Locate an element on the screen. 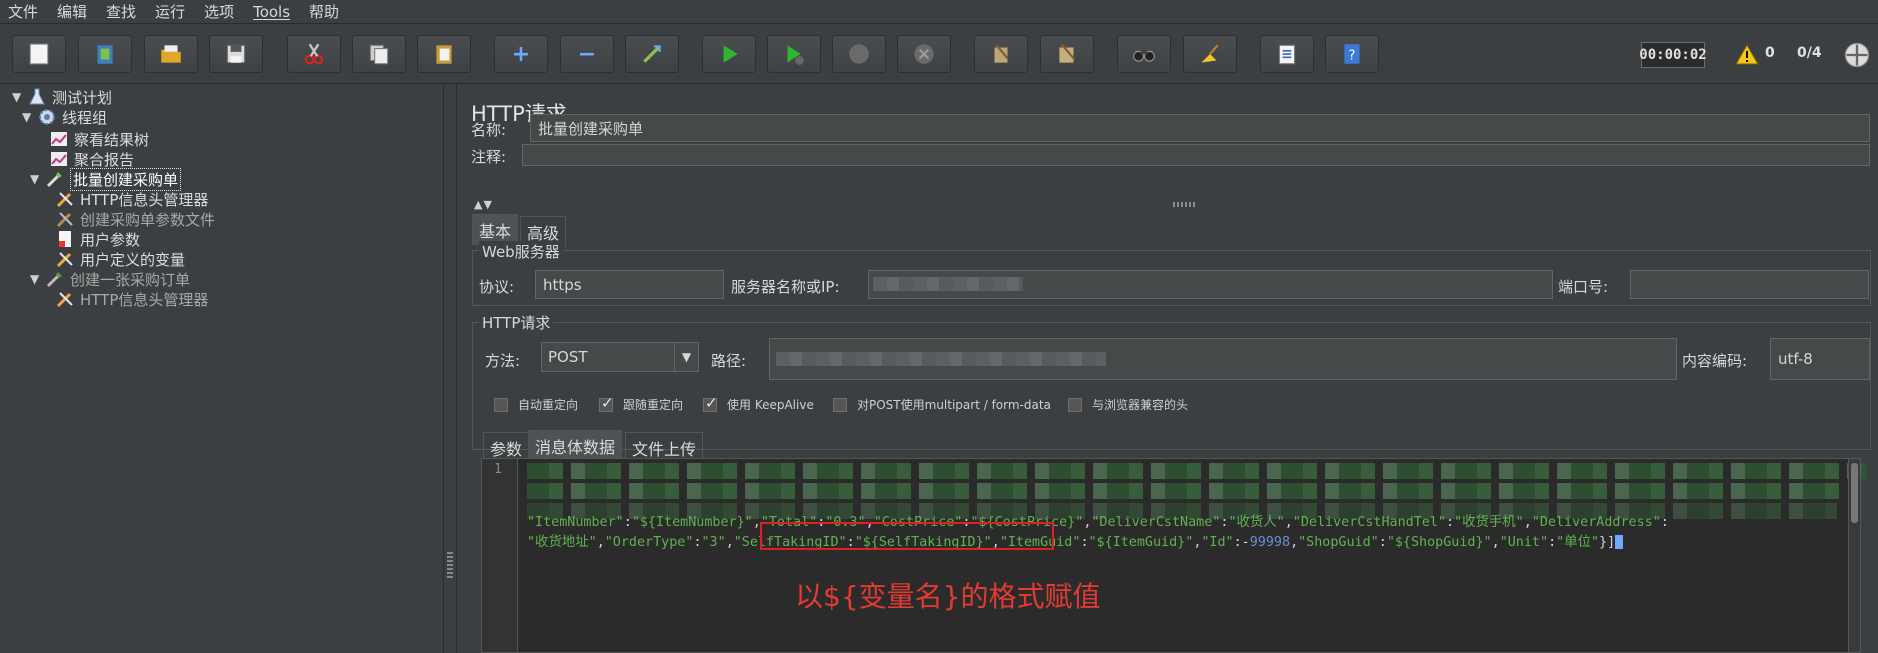  paste-button is located at coordinates (444, 54).